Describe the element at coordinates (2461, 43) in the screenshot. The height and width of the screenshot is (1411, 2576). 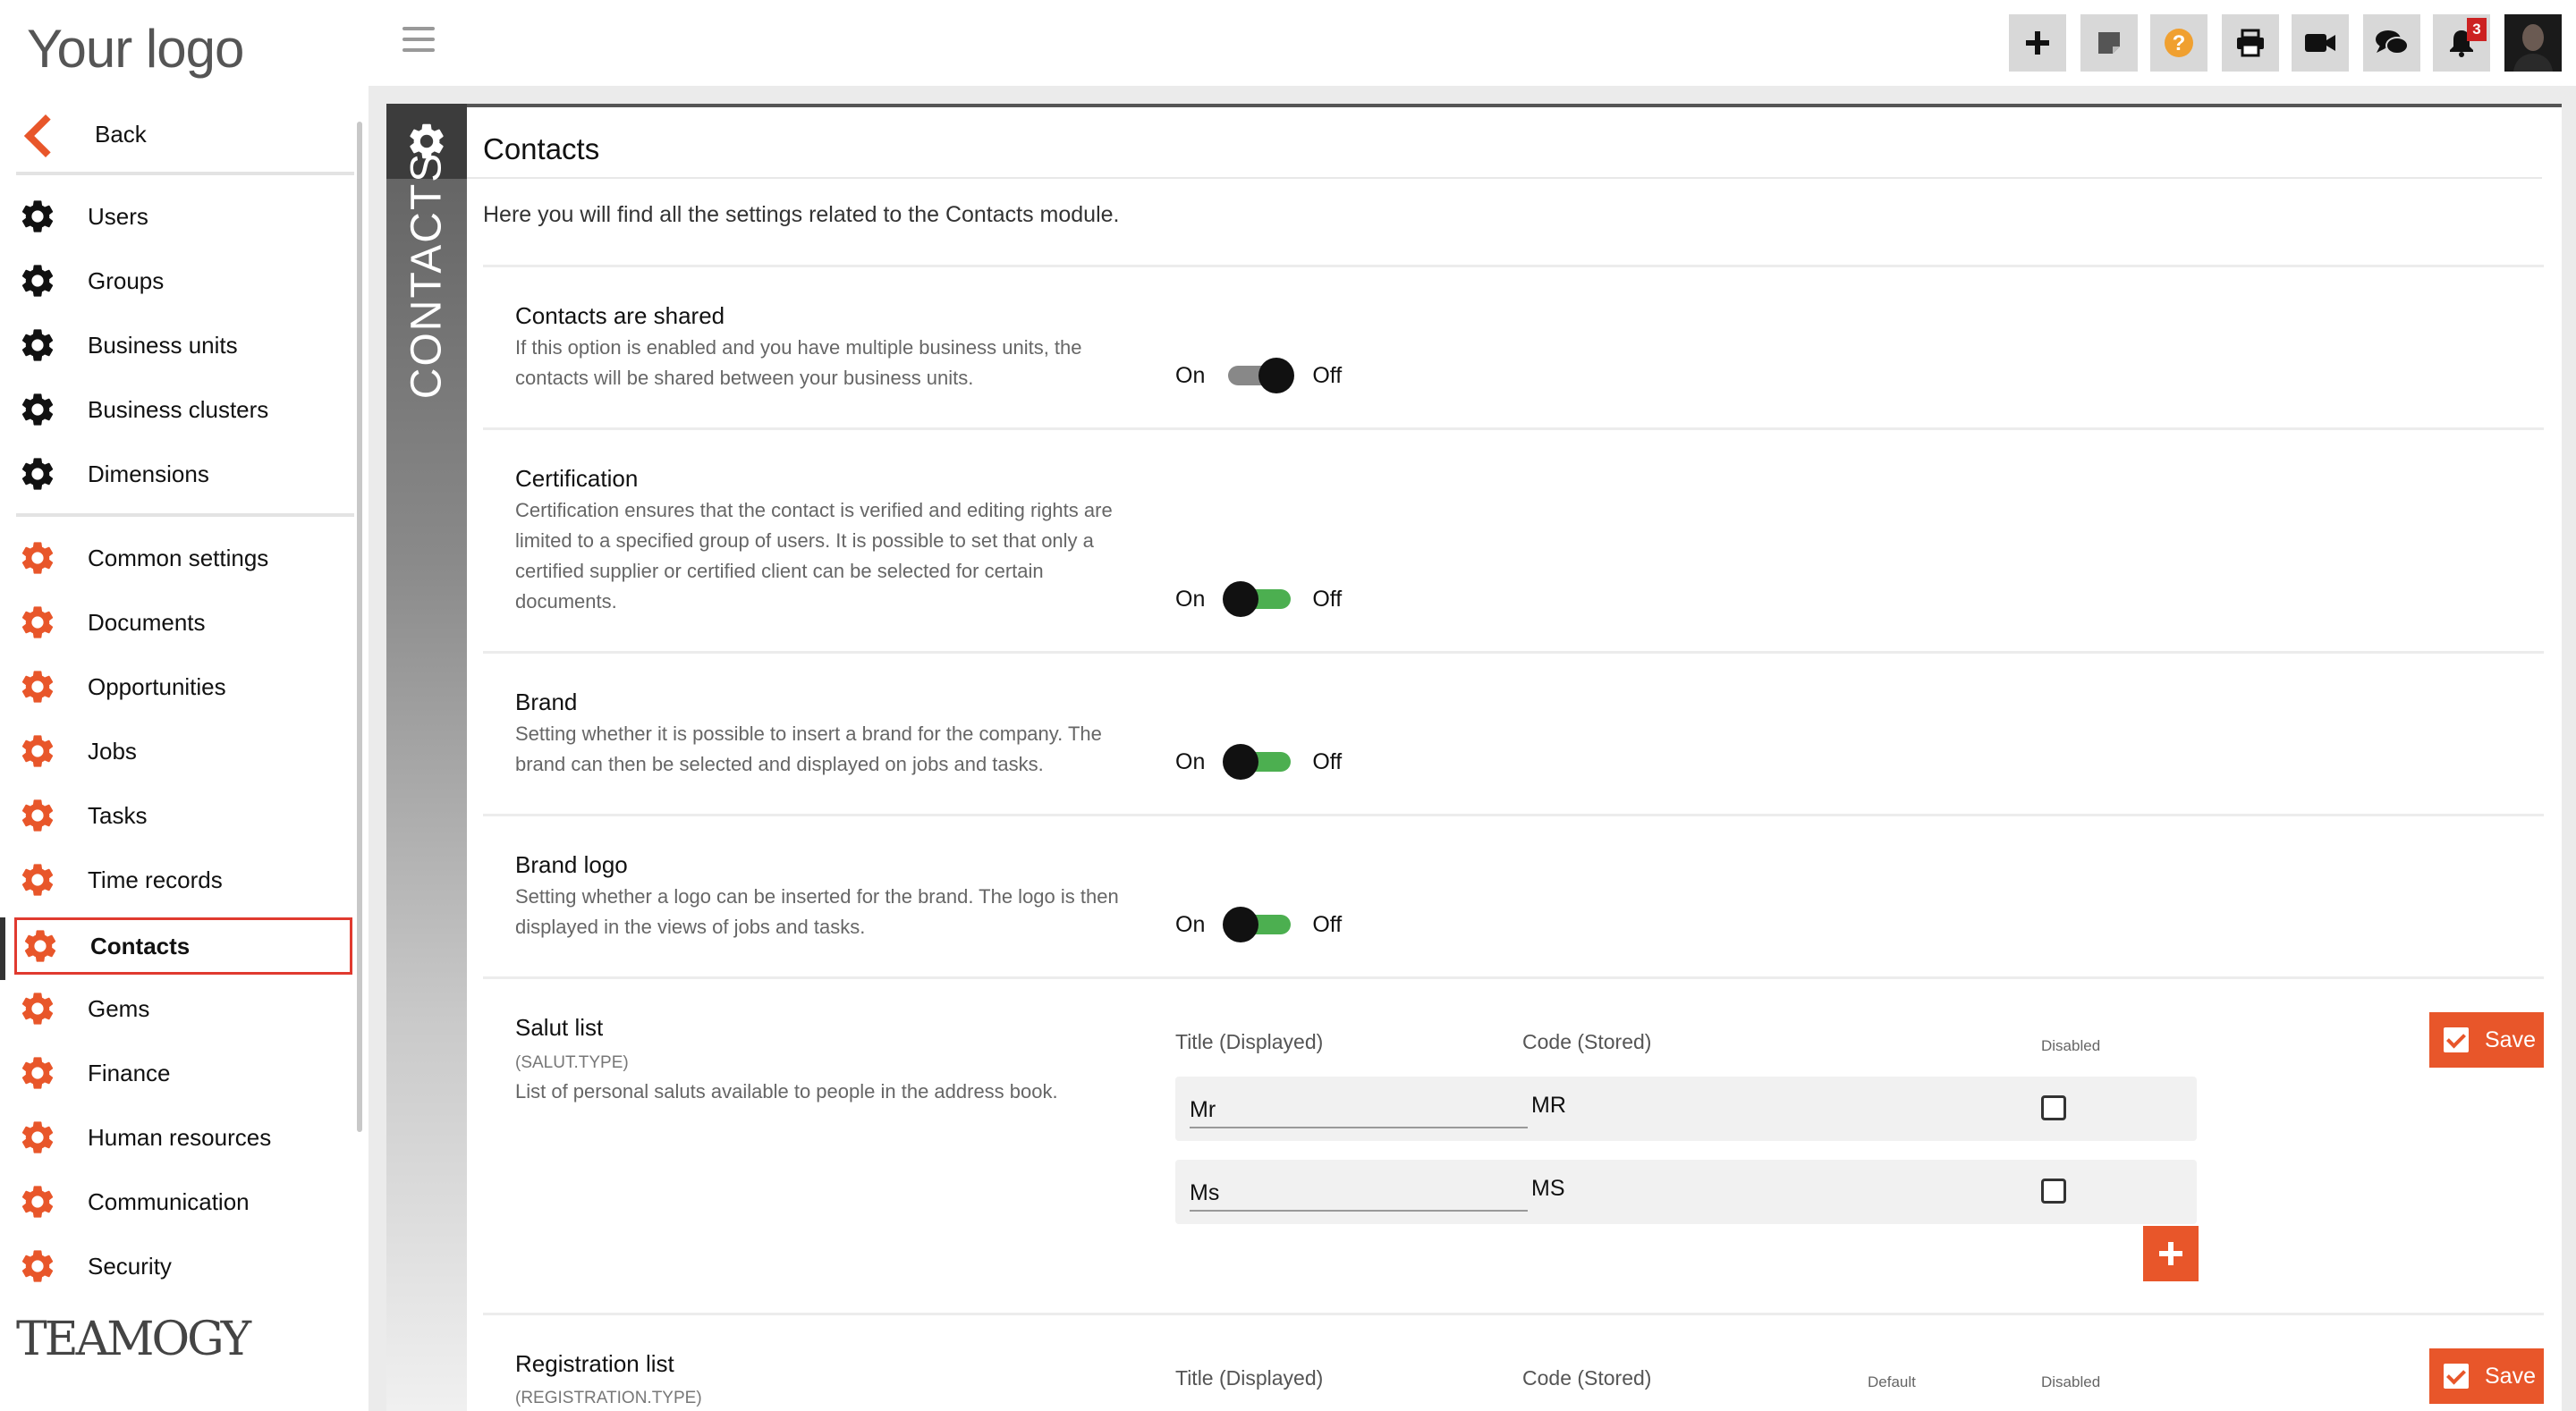
I see `notifications-button: 3` at that location.